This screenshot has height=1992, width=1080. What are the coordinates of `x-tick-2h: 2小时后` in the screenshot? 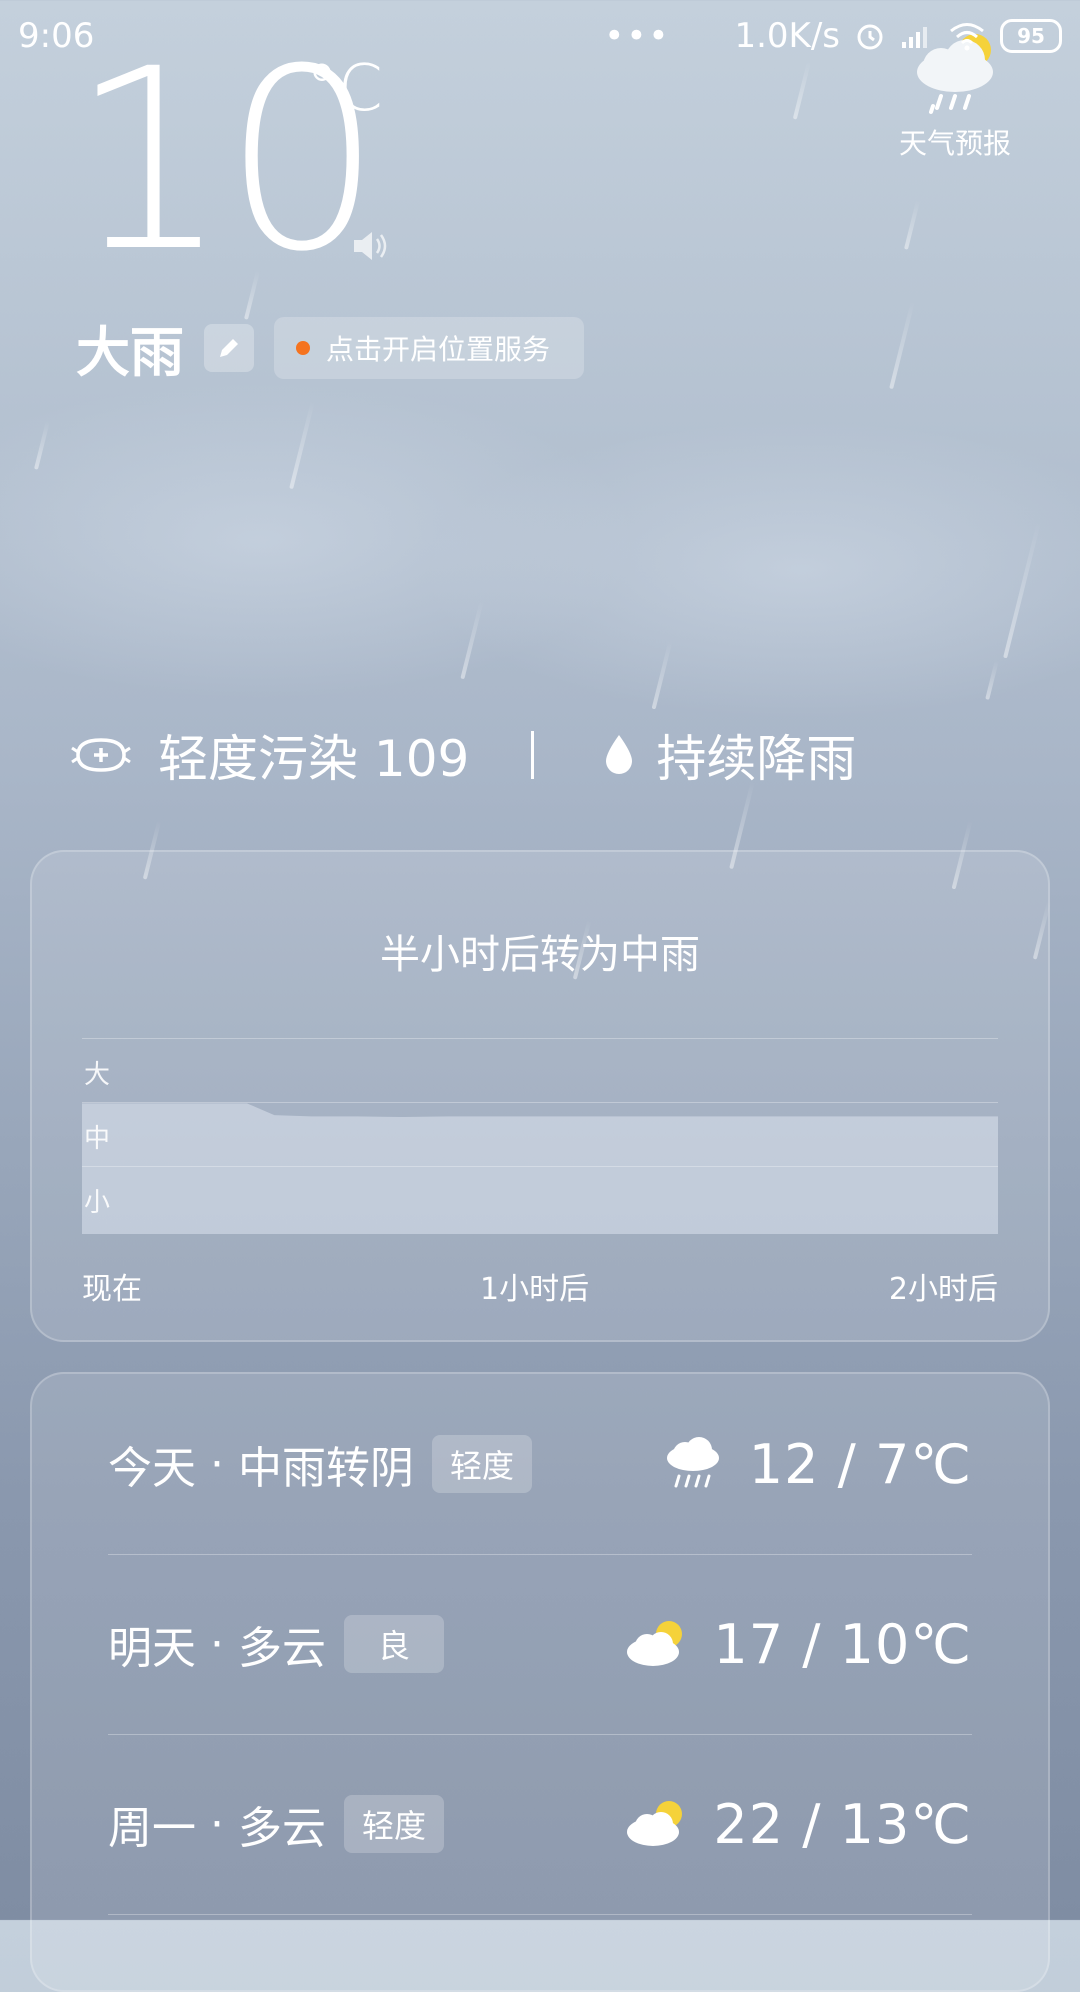 It's located at (943, 1289).